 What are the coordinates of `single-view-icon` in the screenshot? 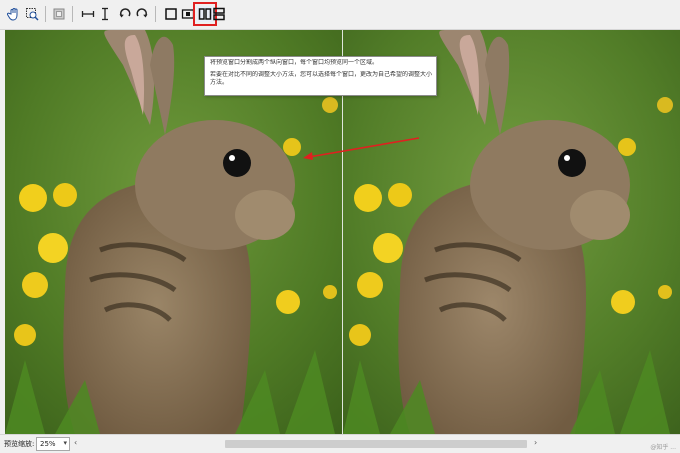 It's located at (171, 14).